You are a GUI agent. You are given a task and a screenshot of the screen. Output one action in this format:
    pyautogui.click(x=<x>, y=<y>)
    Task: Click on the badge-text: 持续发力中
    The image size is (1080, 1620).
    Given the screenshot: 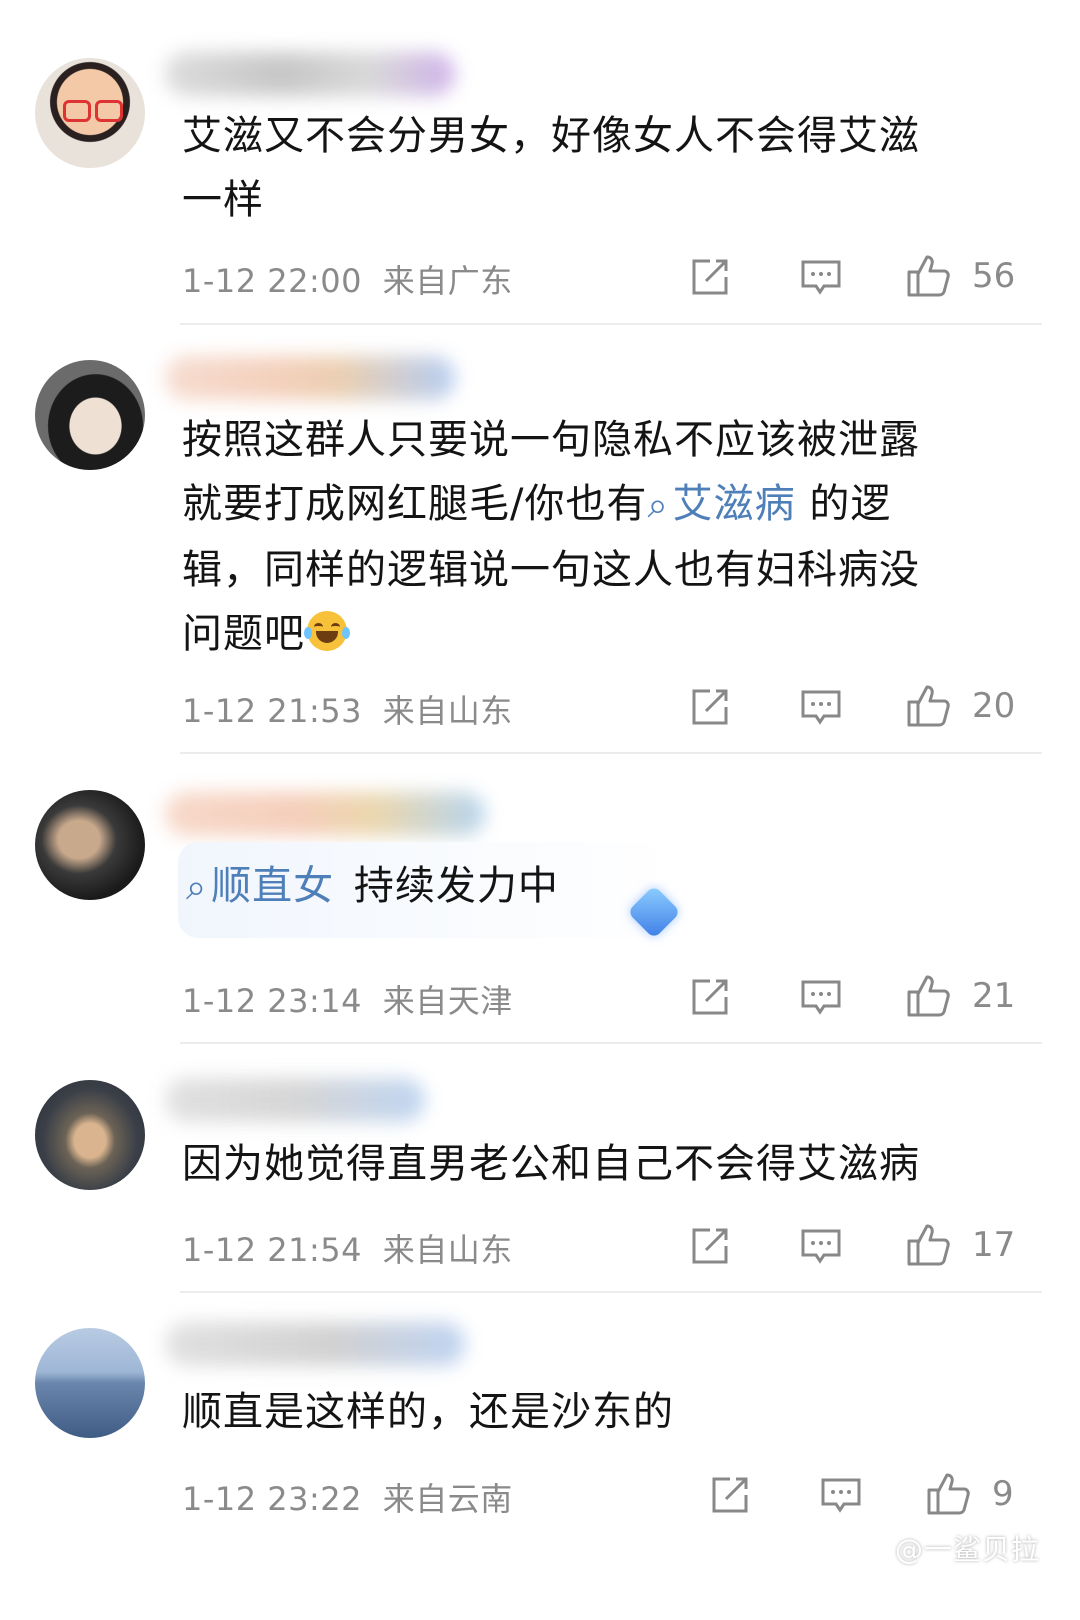 What is the action you would take?
    pyautogui.click(x=456, y=886)
    